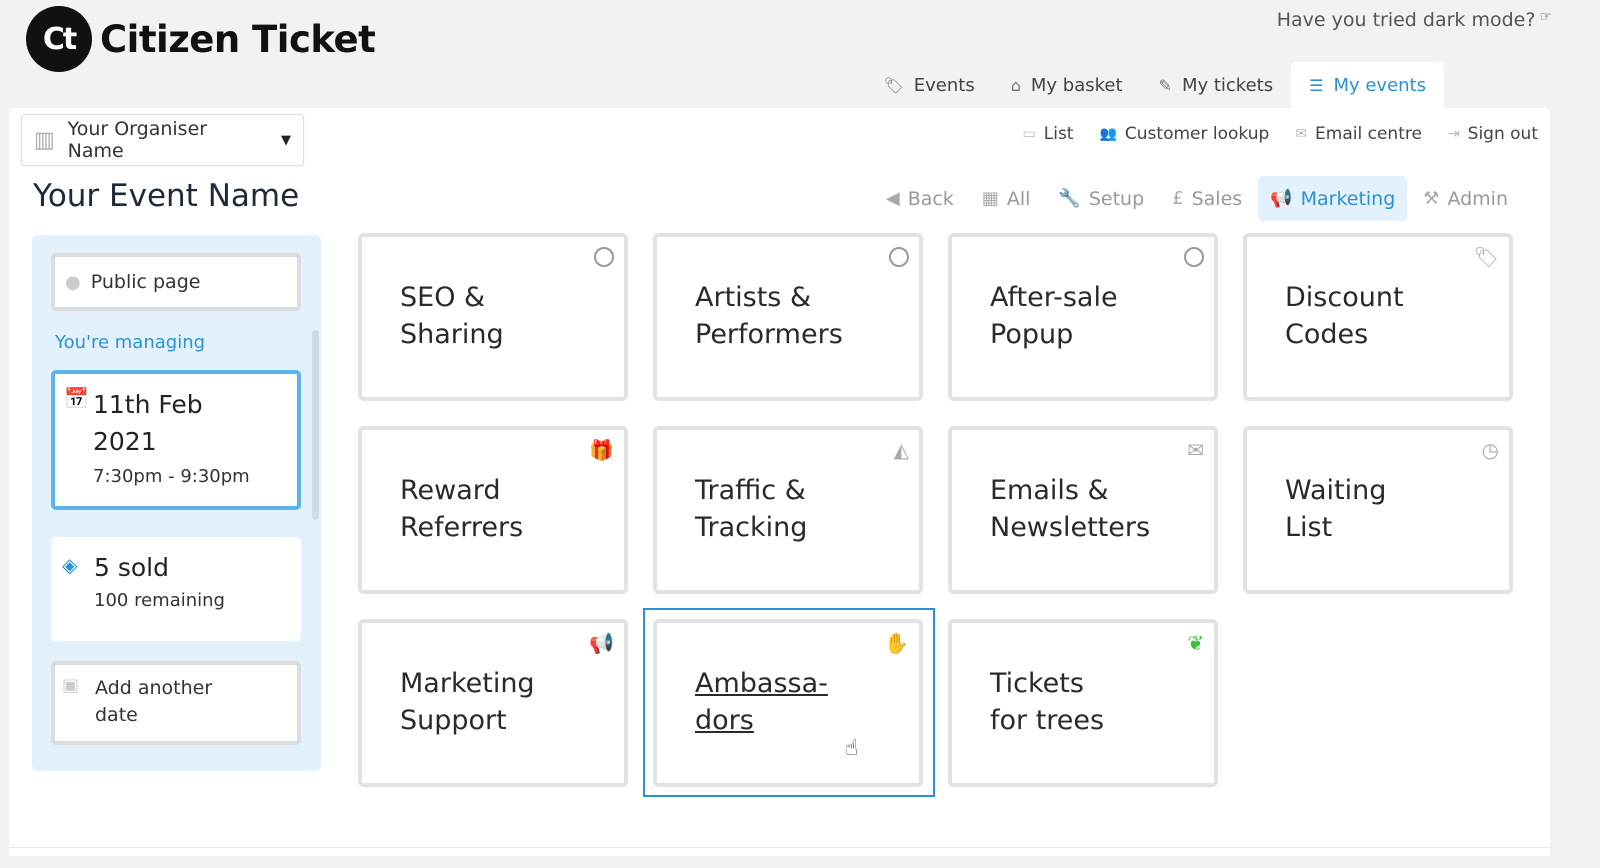 This screenshot has height=868, width=1600. I want to click on nav-setup: 🔧 Setup, so click(1101, 198).